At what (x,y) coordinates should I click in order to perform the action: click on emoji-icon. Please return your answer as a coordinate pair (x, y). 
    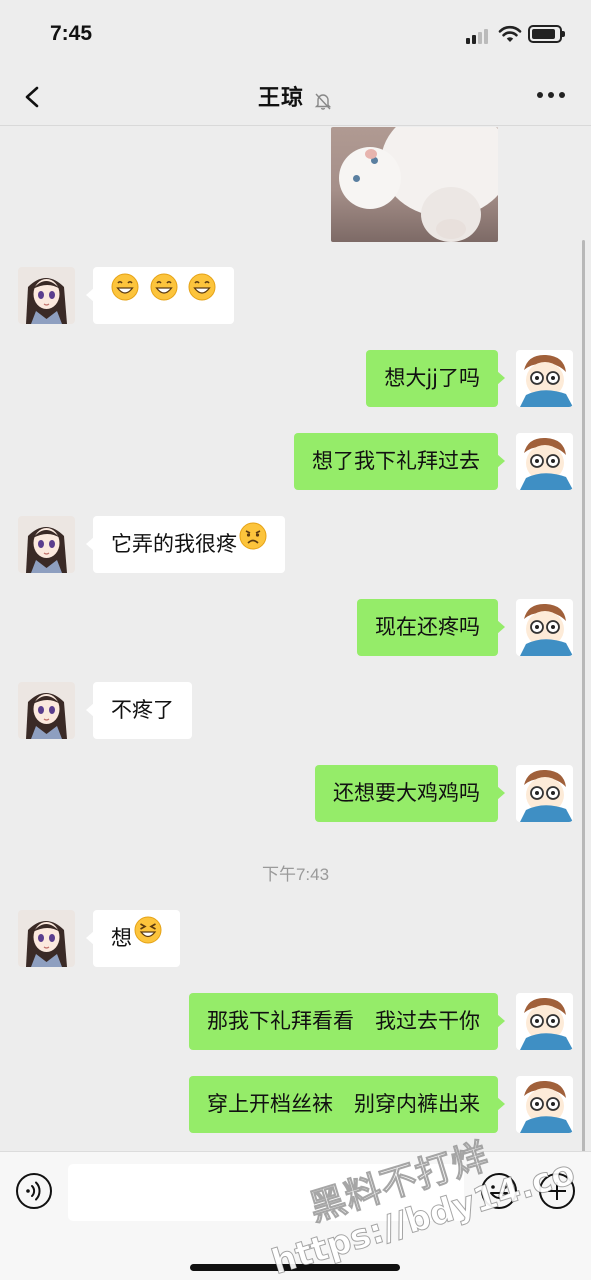
    Looking at the image, I should click on (499, 1191).